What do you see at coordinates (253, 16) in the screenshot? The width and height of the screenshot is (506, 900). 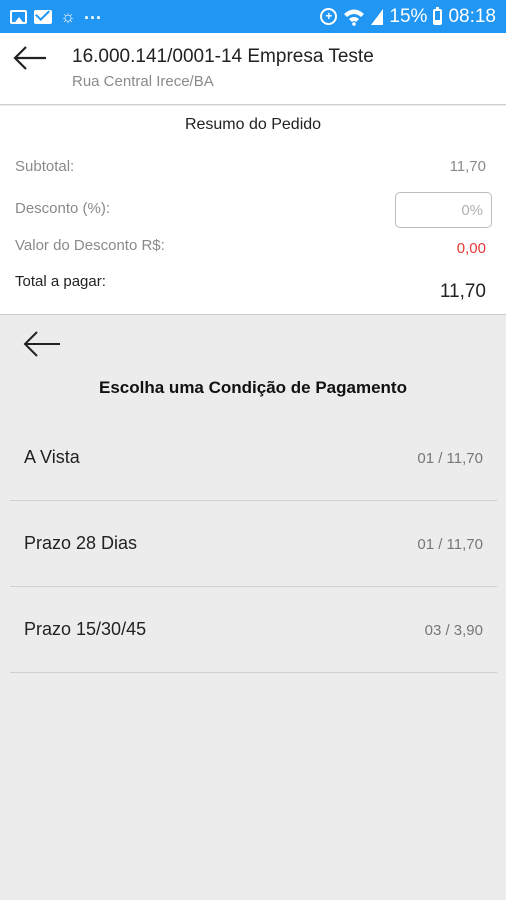 I see `status-bar: ☼ ... + 15% 08:18` at bounding box center [253, 16].